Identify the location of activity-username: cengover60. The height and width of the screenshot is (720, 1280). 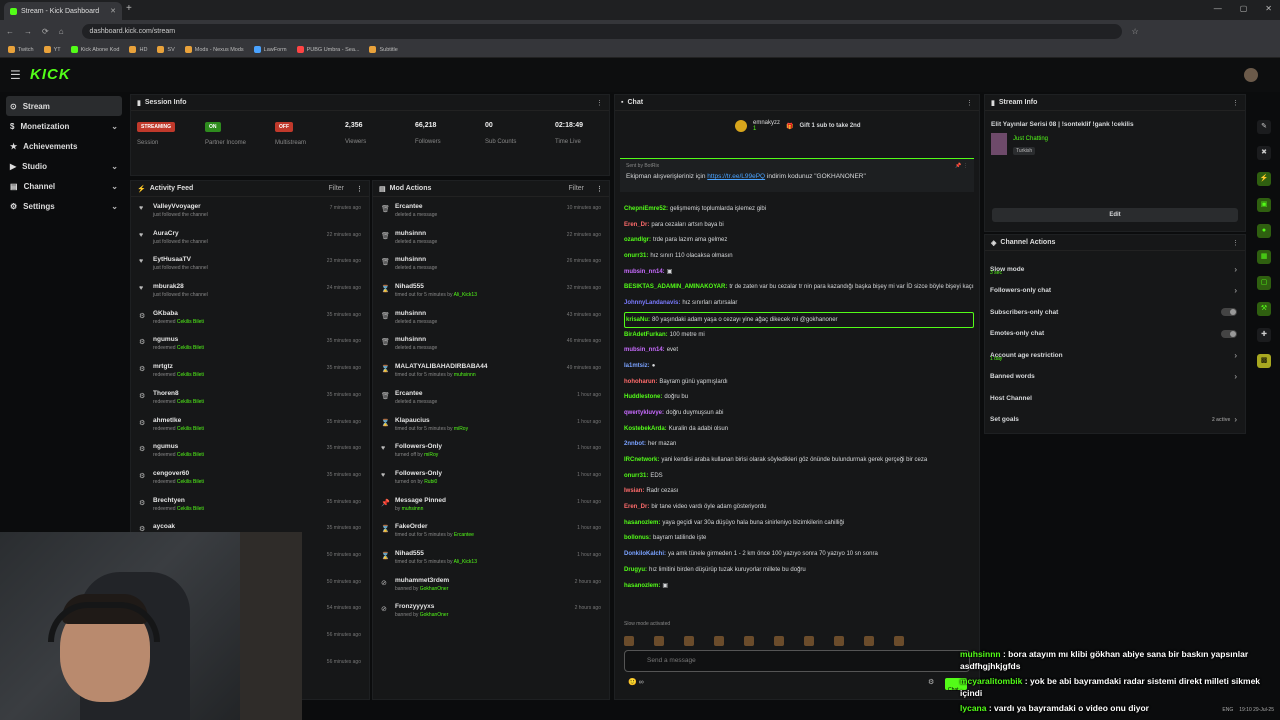
(178, 473).